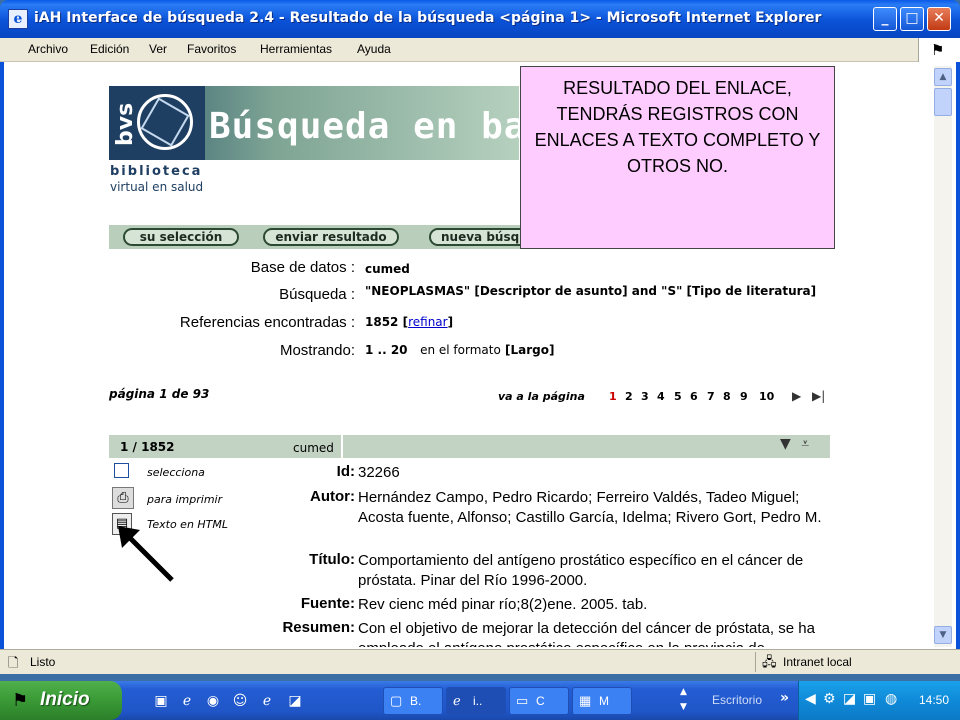  What do you see at coordinates (125, 124) in the screenshot?
I see `bvs-logo-text: bvs` at bounding box center [125, 124].